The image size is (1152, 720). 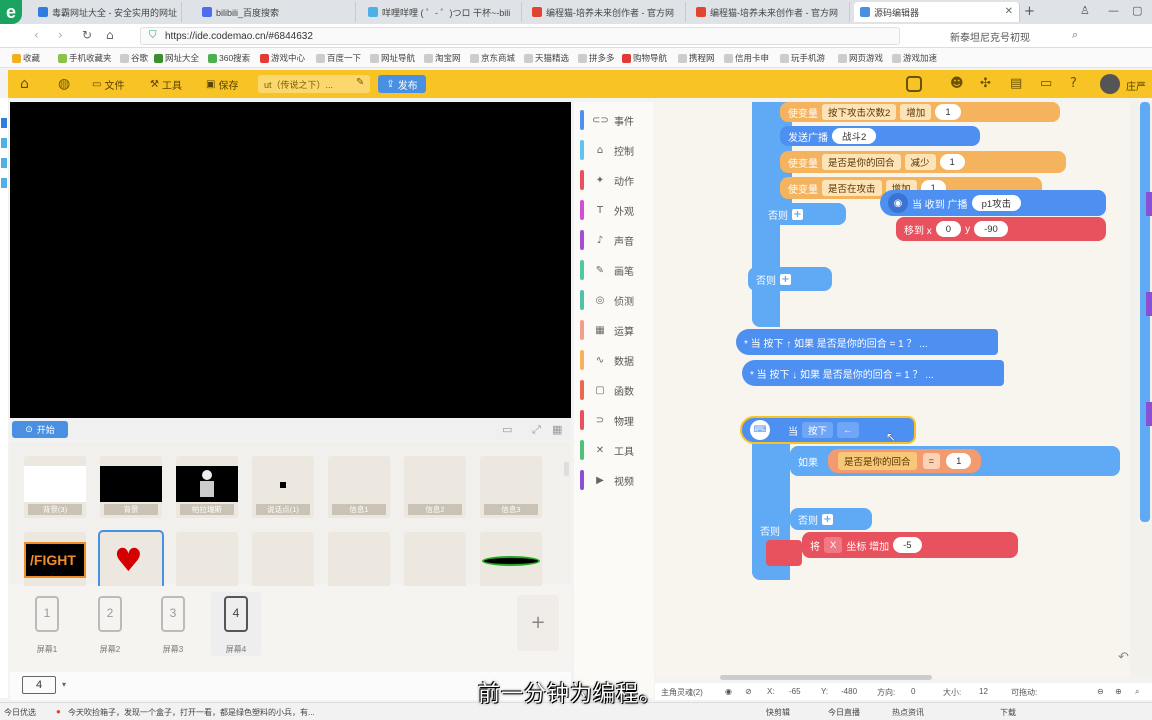 I want to click on bookmark-item: 游戏中心, so click(x=282, y=58).